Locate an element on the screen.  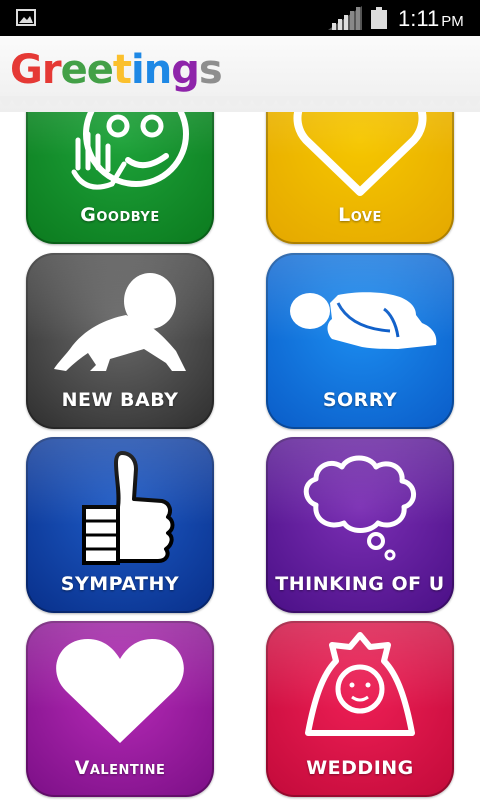
app-title: Greetings is located at coordinates (116, 70).